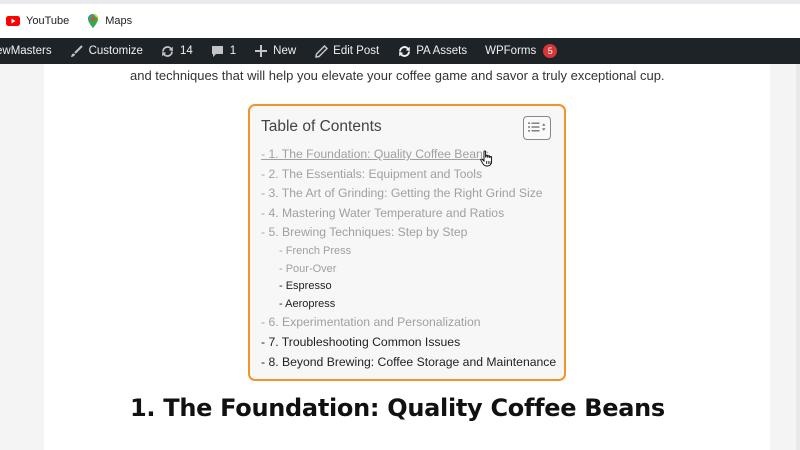 The height and width of the screenshot is (450, 800). What do you see at coordinates (550, 51) in the screenshot?
I see `wpforms-notification-badge: 5` at bounding box center [550, 51].